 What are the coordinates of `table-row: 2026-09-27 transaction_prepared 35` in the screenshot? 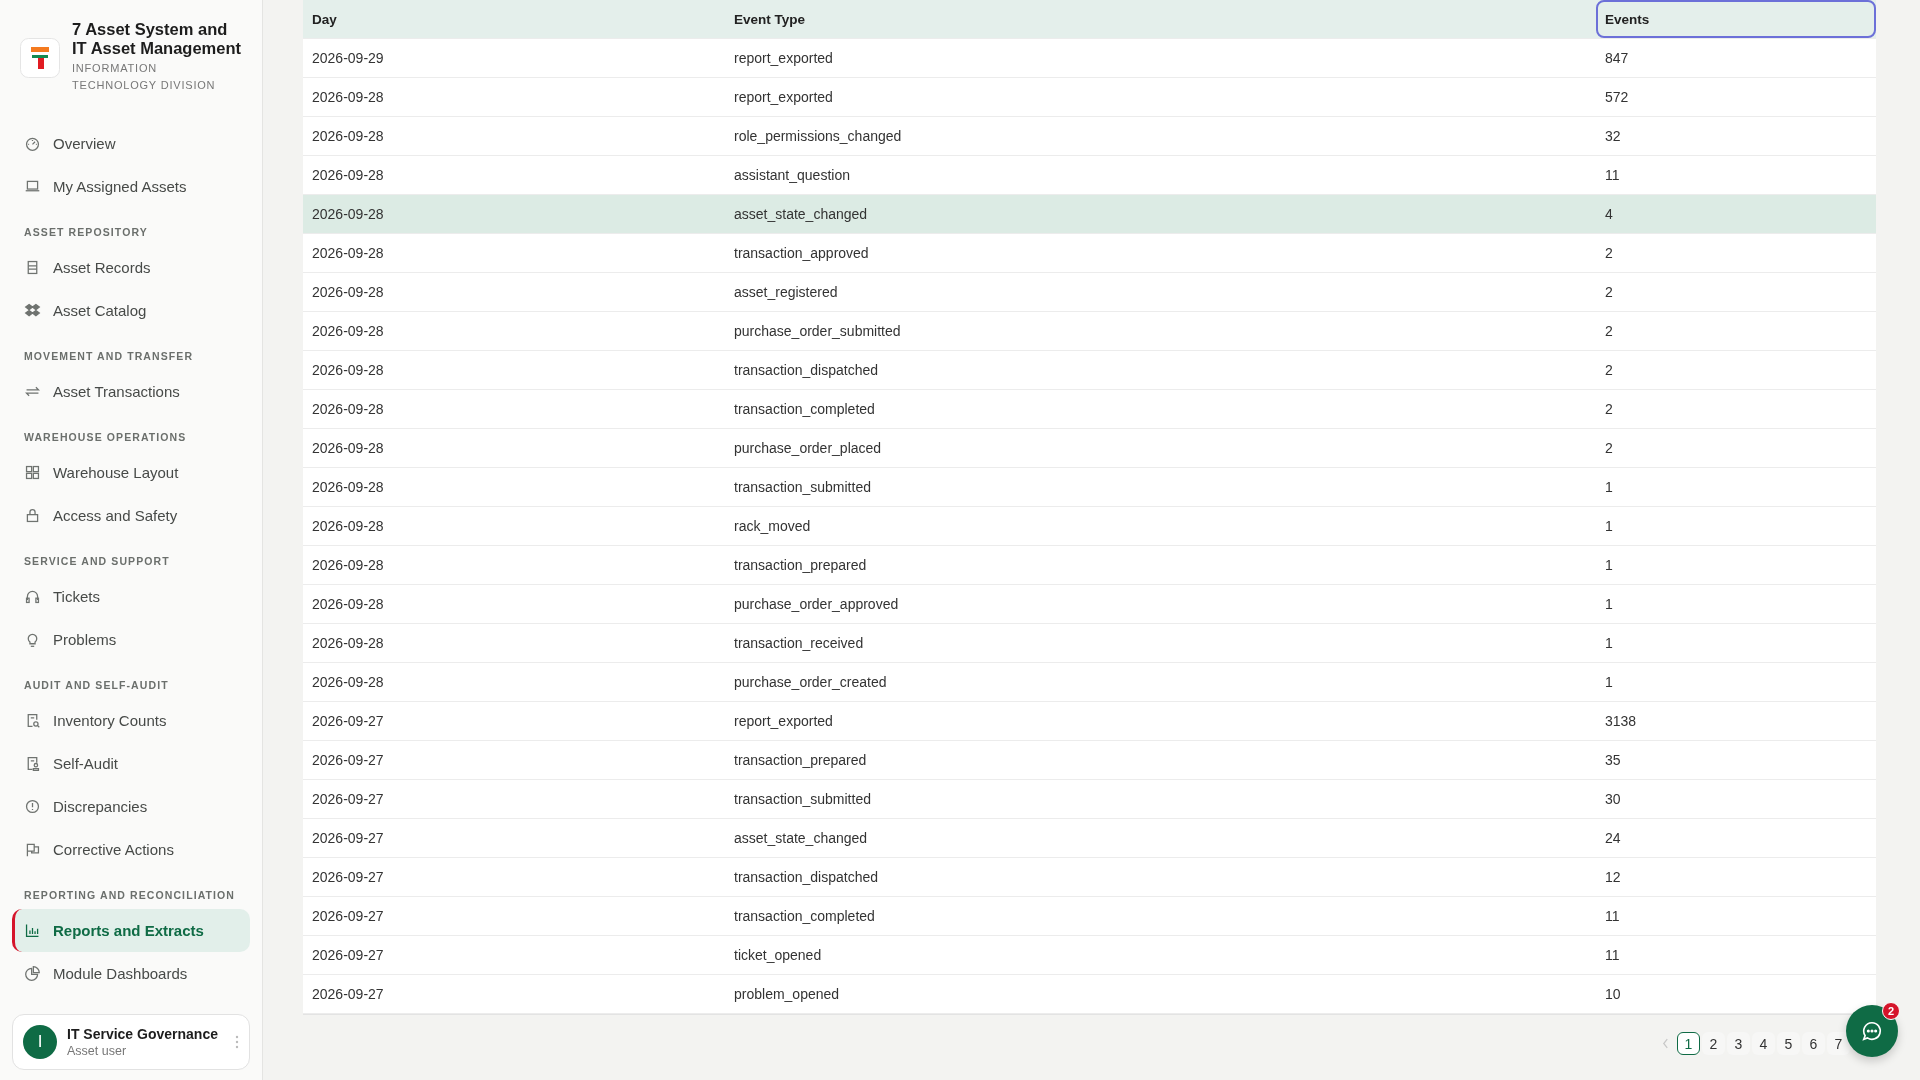 It's located at (1089, 760).